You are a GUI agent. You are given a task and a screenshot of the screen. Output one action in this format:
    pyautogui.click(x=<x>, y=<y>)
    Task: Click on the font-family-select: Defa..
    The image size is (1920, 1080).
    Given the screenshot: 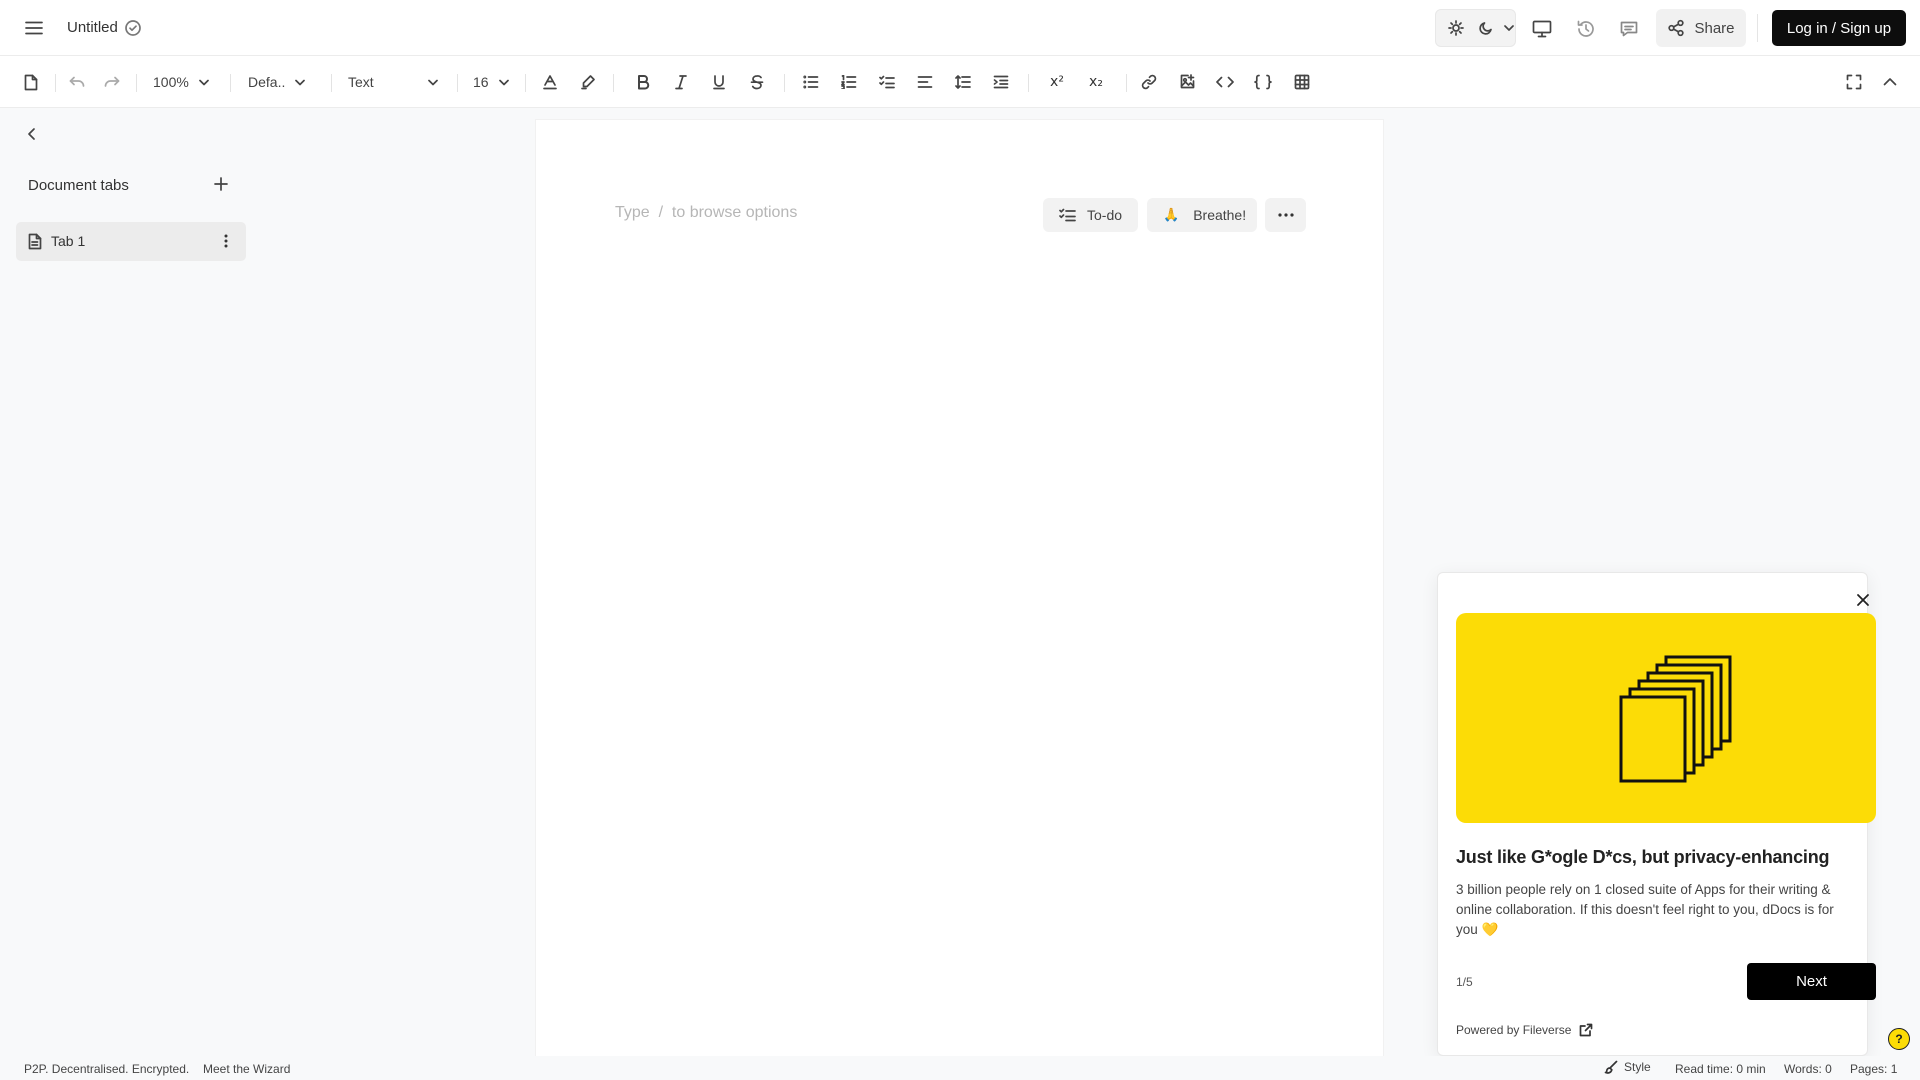 What is the action you would take?
    pyautogui.click(x=281, y=82)
    